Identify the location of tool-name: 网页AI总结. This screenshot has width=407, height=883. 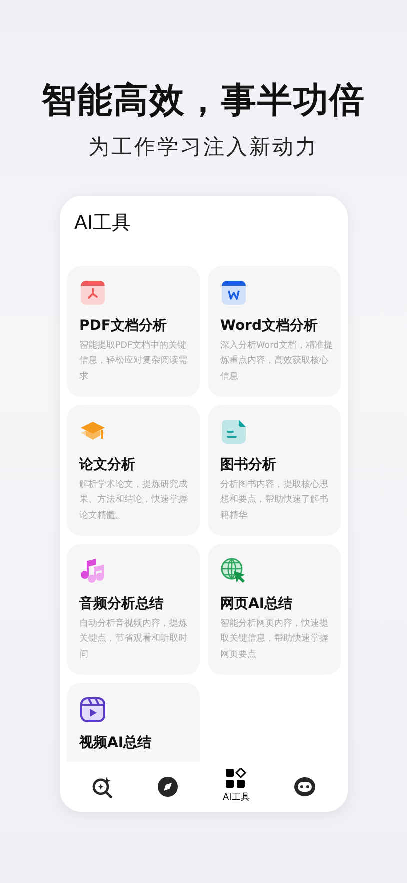
(257, 604).